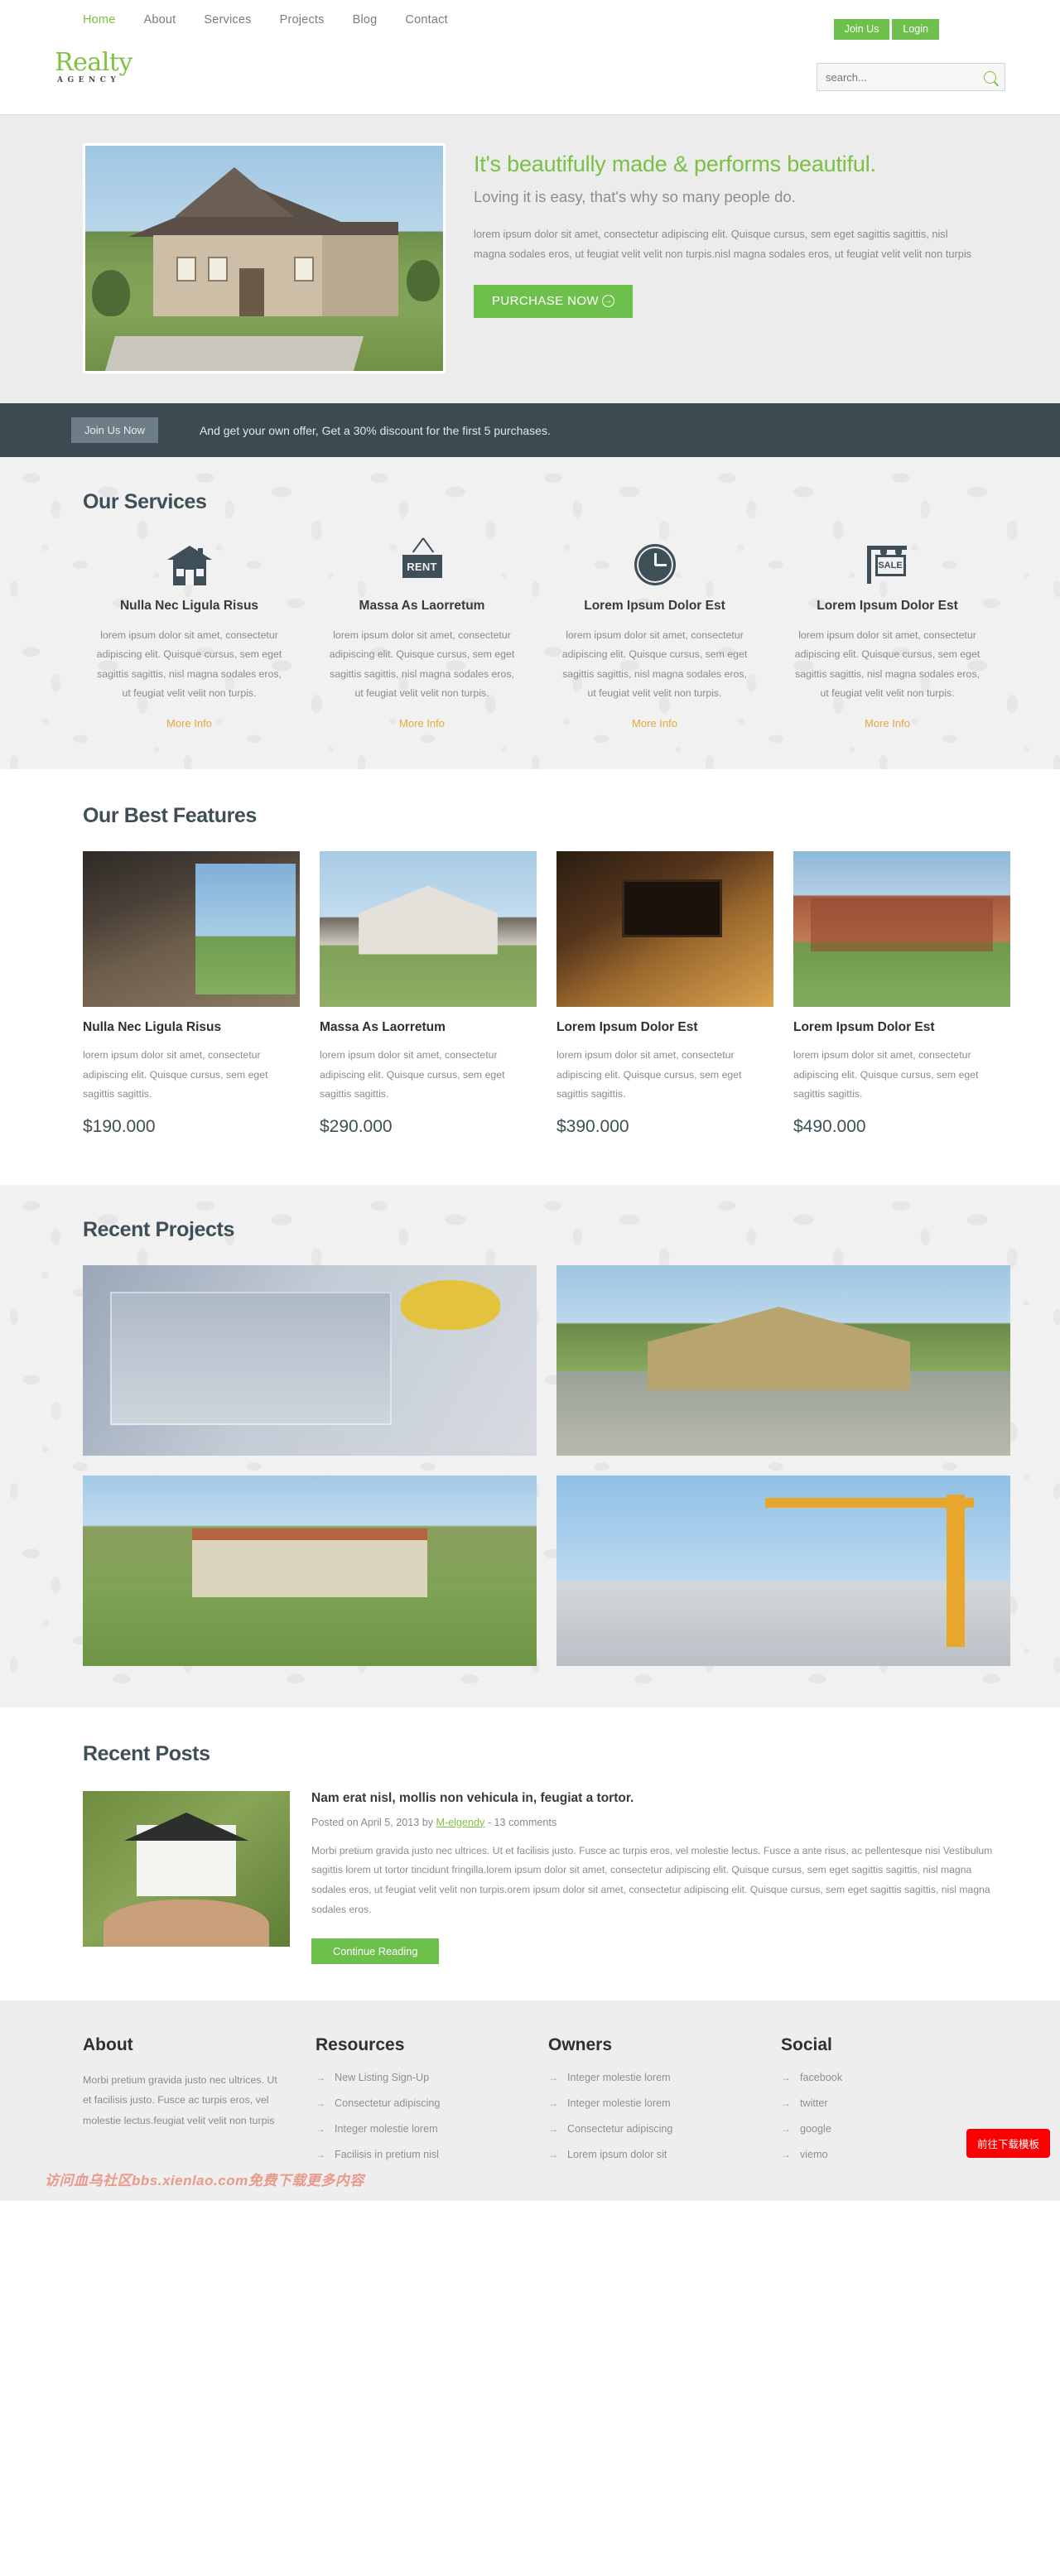 The width and height of the screenshot is (1060, 2576). What do you see at coordinates (806, 2129) in the screenshot?
I see `social-link-google: → google` at bounding box center [806, 2129].